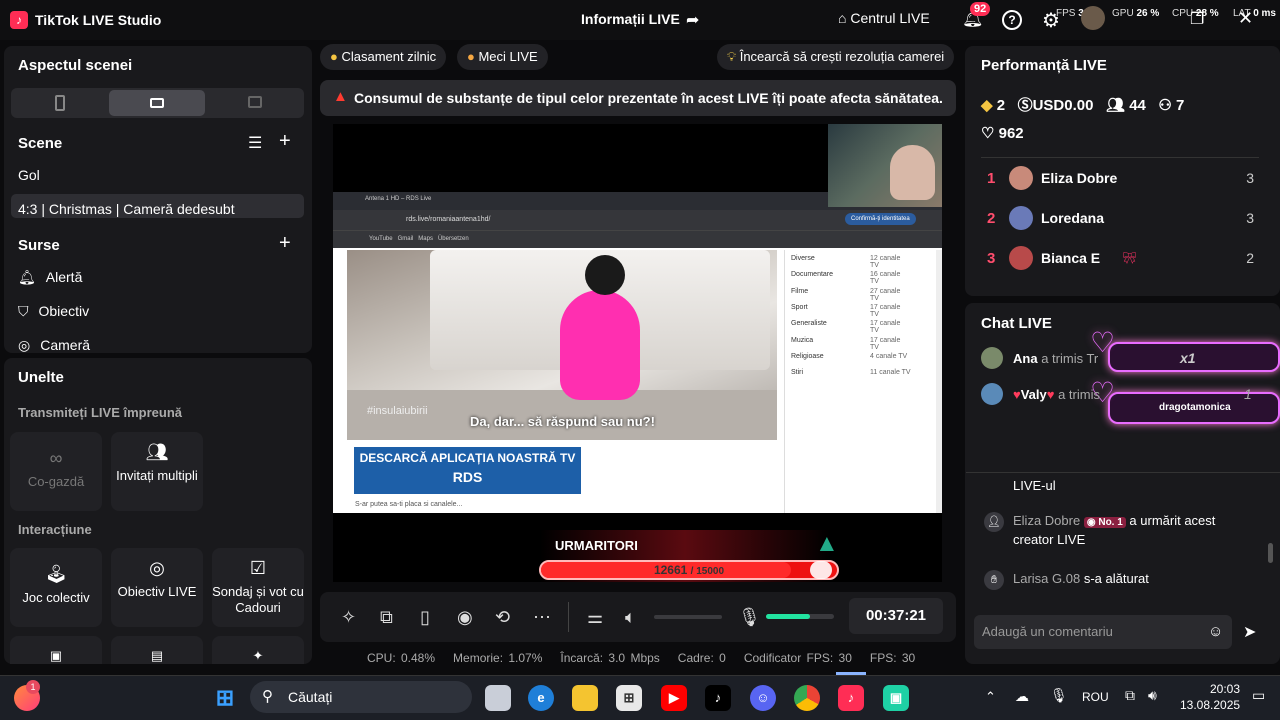  Describe the element at coordinates (56, 597) in the screenshot. I see `tile-label: Joc colectiv` at that location.